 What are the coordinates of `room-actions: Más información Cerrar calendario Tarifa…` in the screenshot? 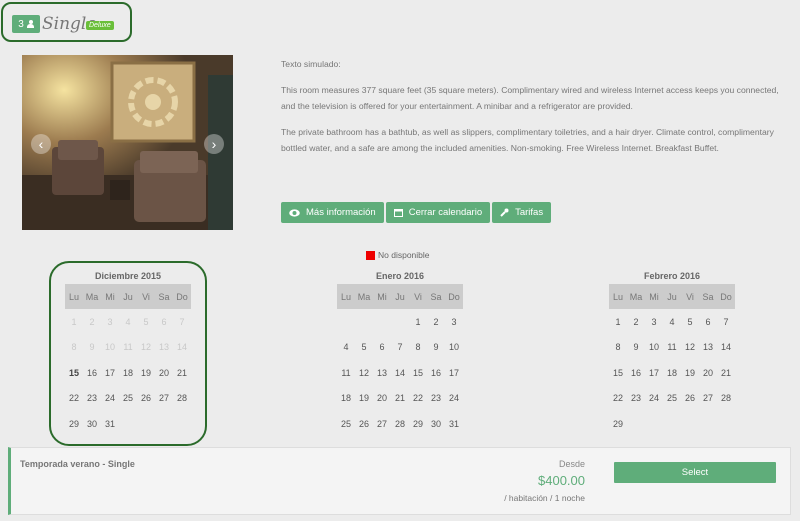 It's located at (416, 212).